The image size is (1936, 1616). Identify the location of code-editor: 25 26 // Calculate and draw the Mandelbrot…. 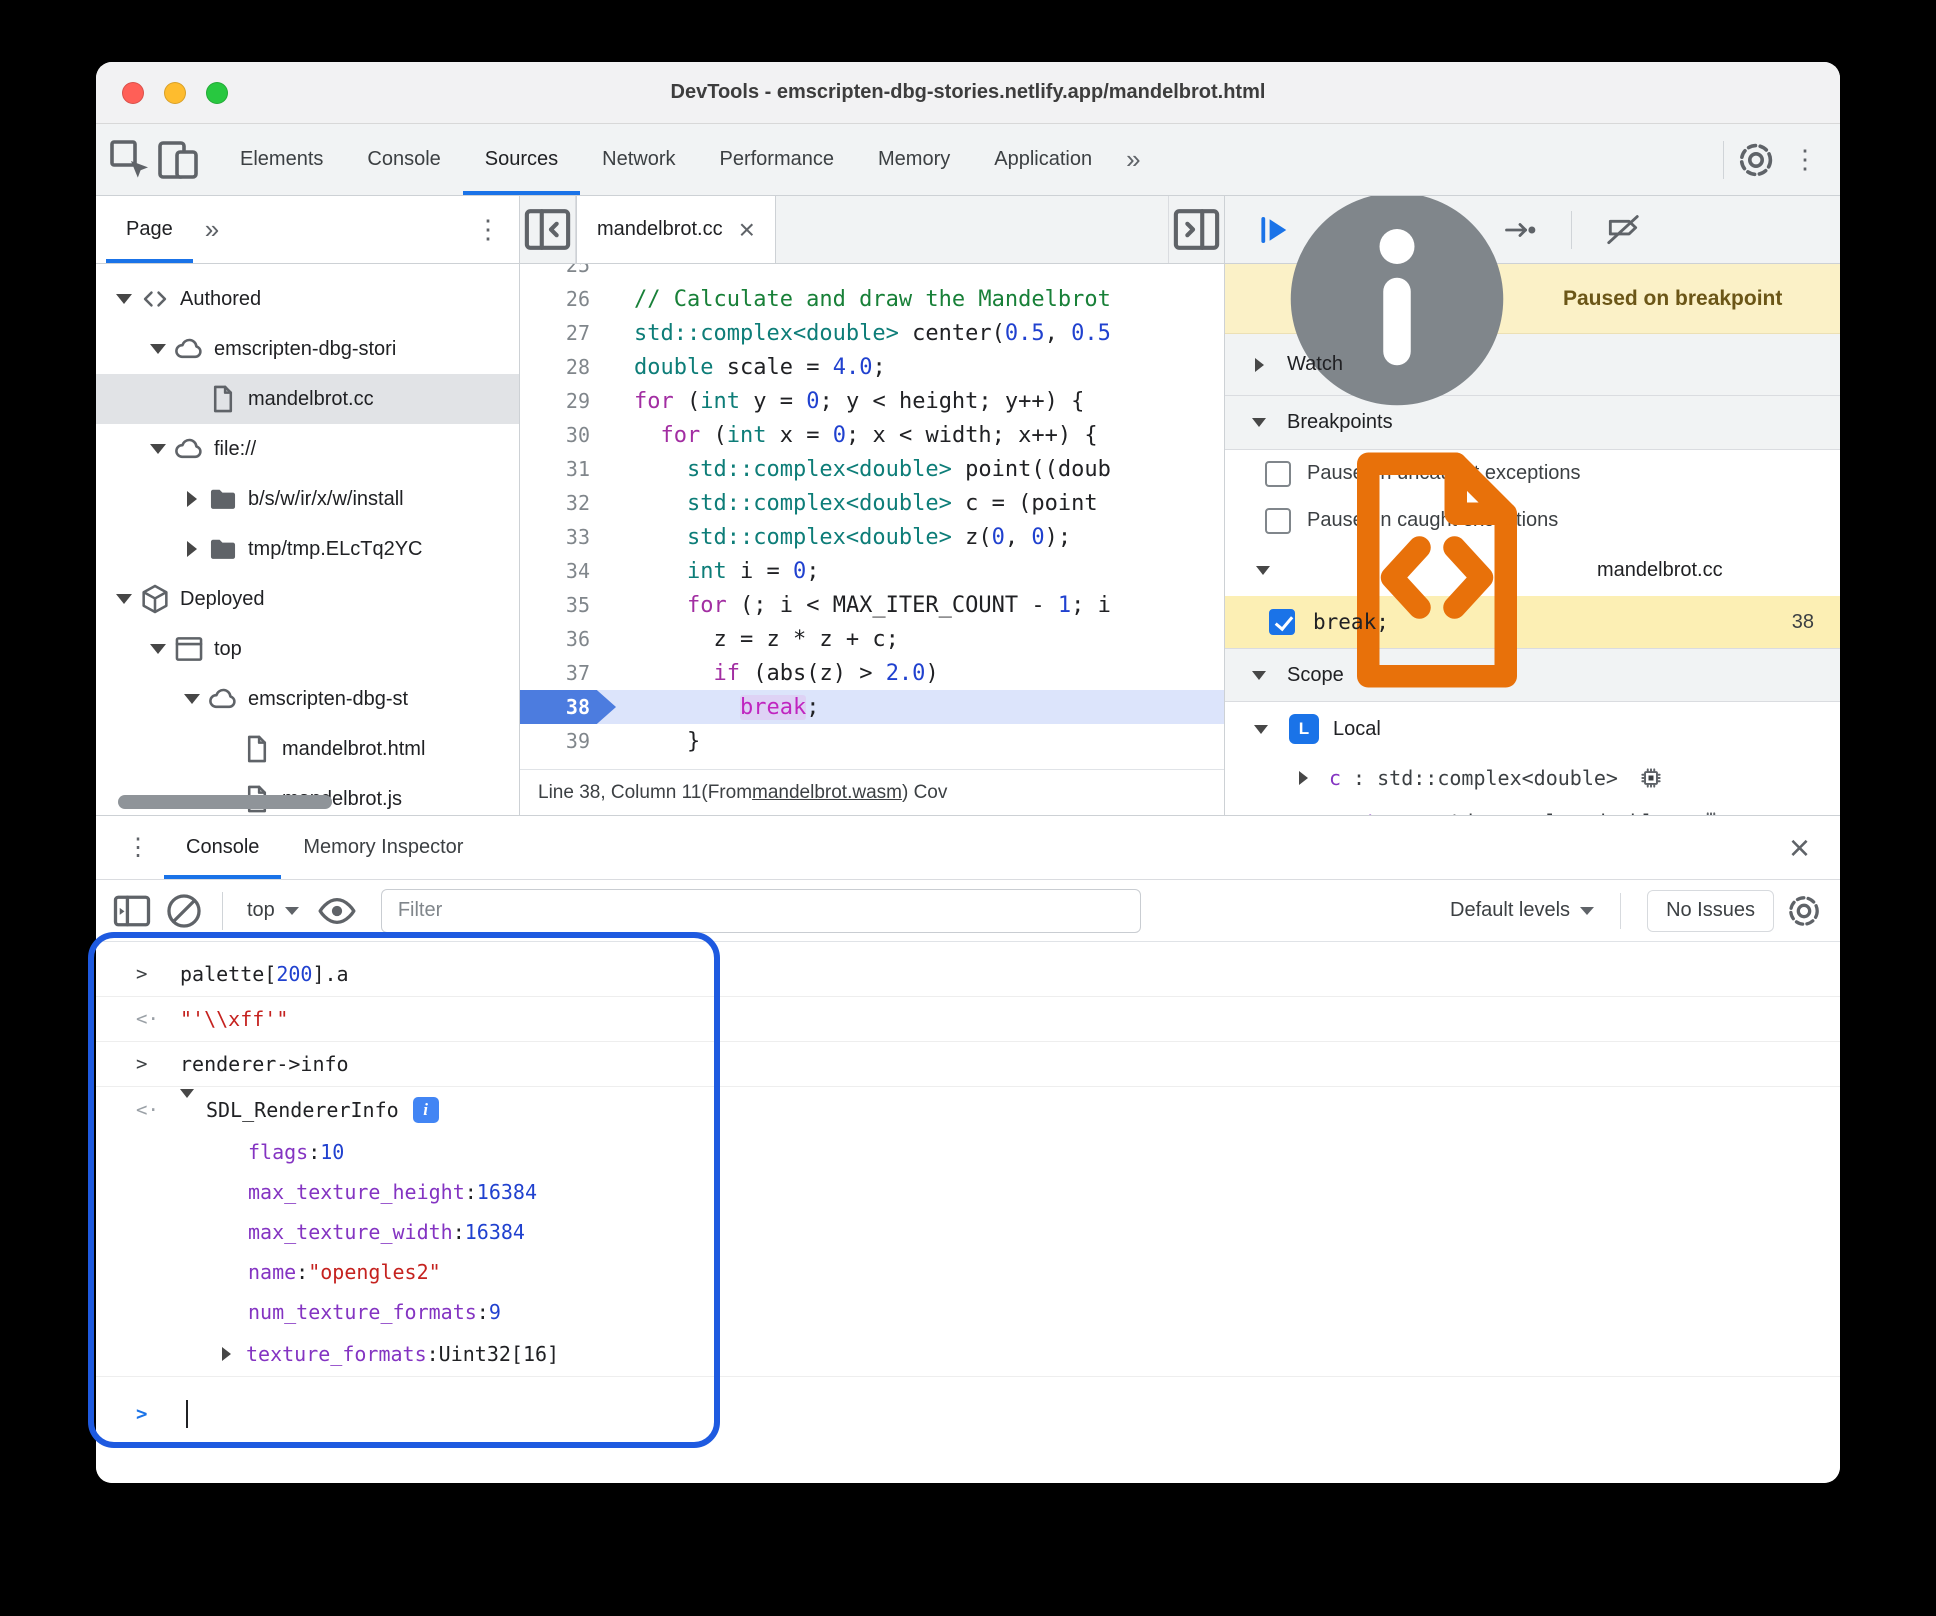
(872, 516).